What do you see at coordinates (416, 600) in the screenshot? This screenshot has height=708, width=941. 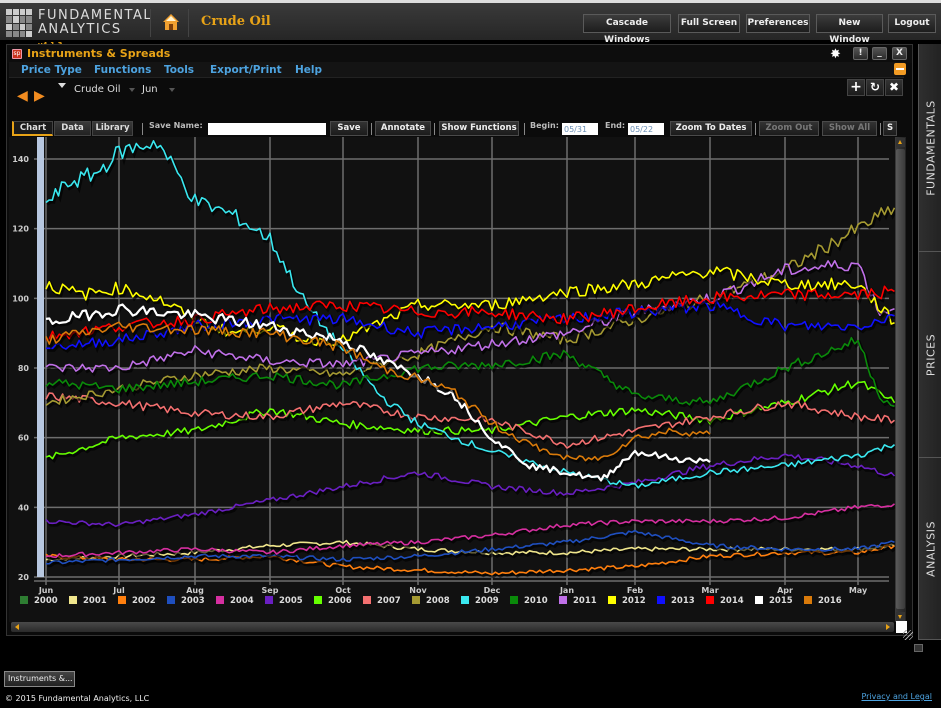 I see `legend-swatch-2008` at bounding box center [416, 600].